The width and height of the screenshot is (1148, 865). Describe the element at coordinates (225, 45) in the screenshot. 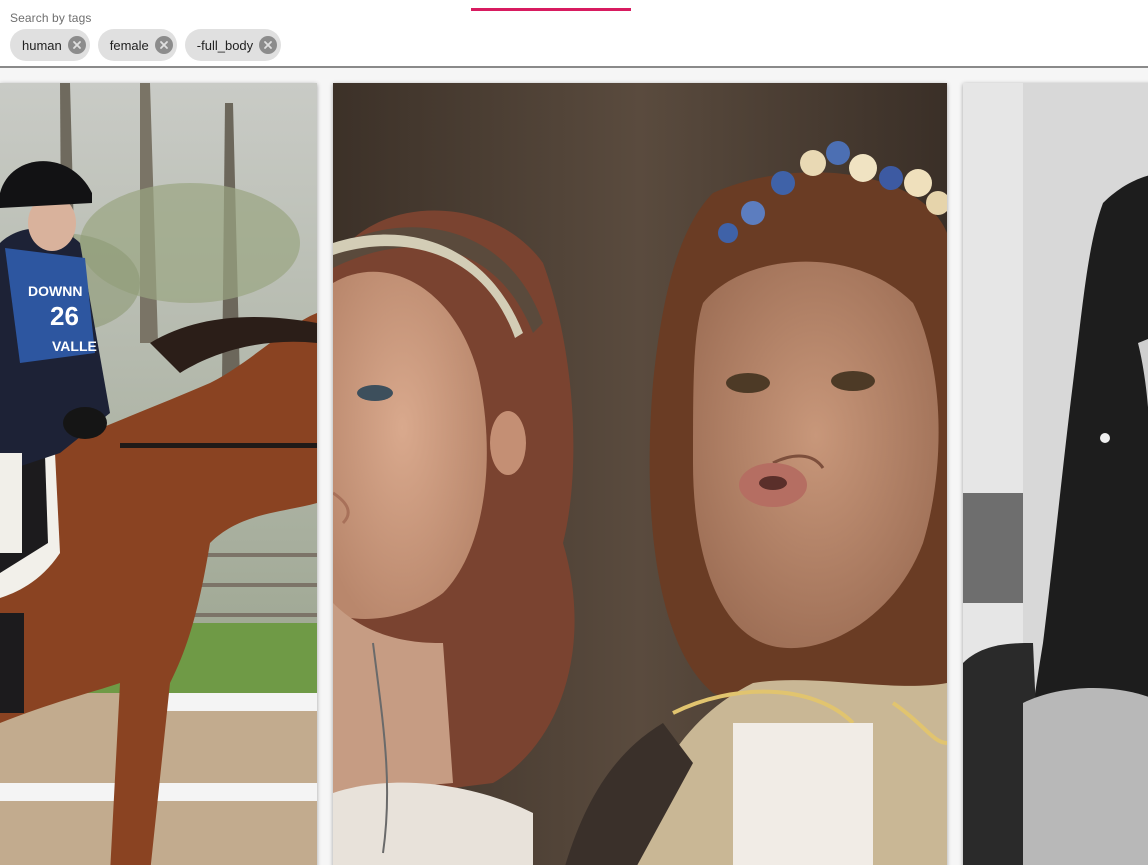

I see `tag-chip-label: -full_body` at that location.